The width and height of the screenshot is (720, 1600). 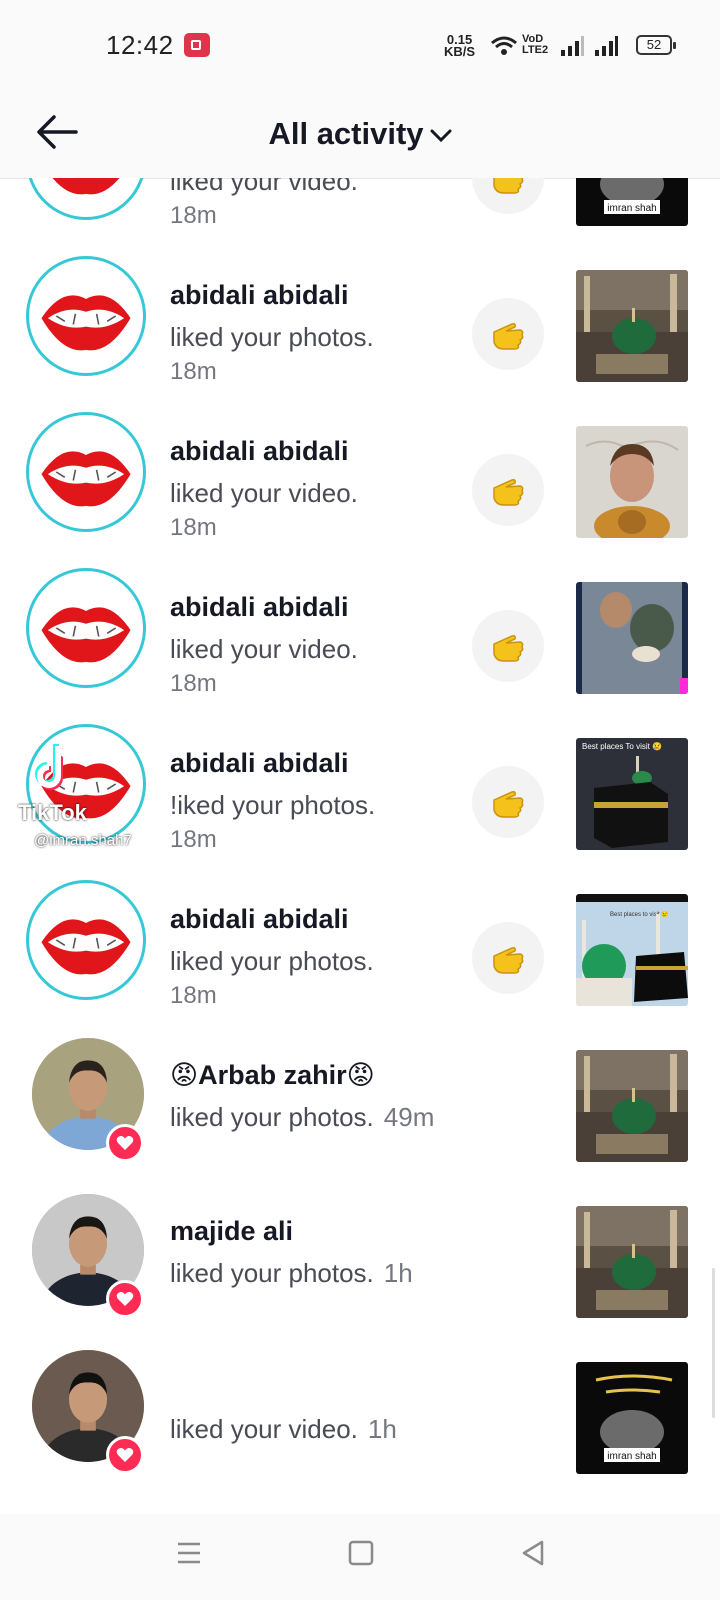 I want to click on home-icon, so click(x=361, y=1553).